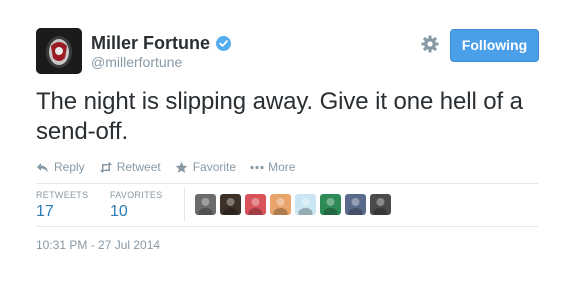  What do you see at coordinates (181, 167) in the screenshot?
I see `star-icon` at bounding box center [181, 167].